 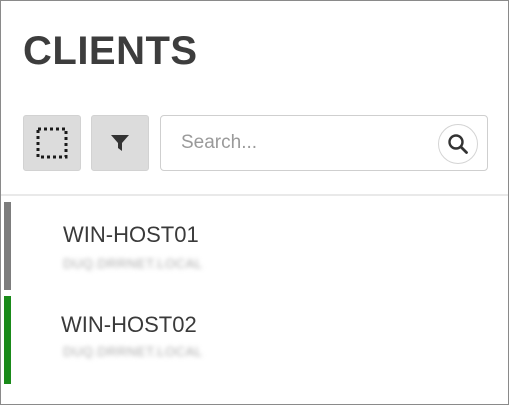 I want to click on search-button, so click(x=458, y=144).